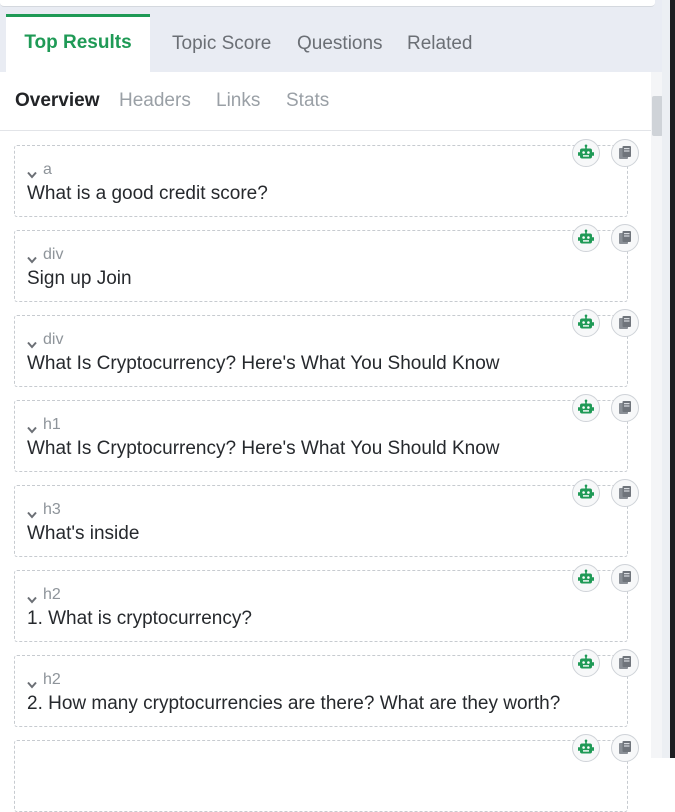 The height and width of the screenshot is (812, 675). What do you see at coordinates (321, 606) in the screenshot?
I see `result-card: h2 1. What is cryptocurrency?` at bounding box center [321, 606].